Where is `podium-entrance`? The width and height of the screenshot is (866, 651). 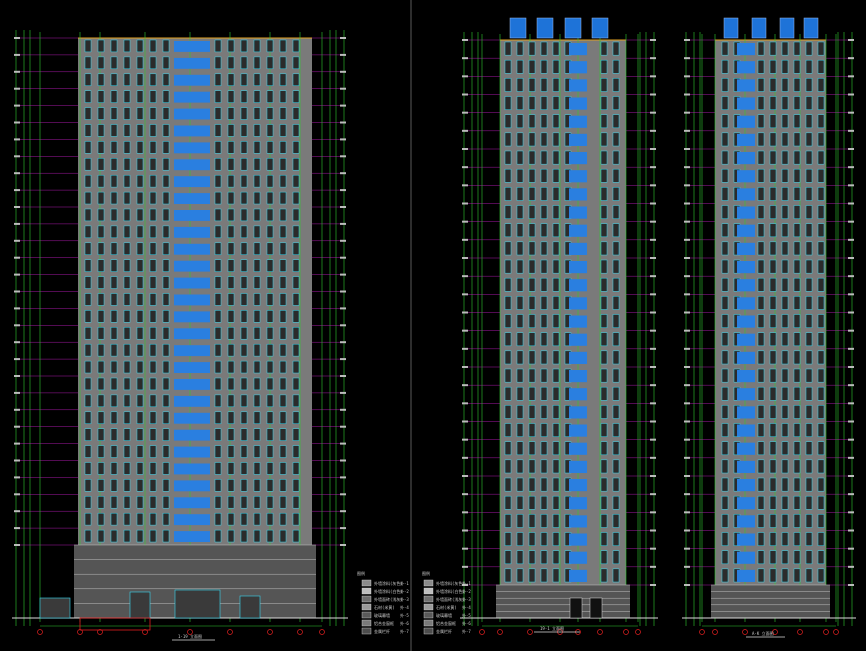 podium-entrance is located at coordinates (596, 608).